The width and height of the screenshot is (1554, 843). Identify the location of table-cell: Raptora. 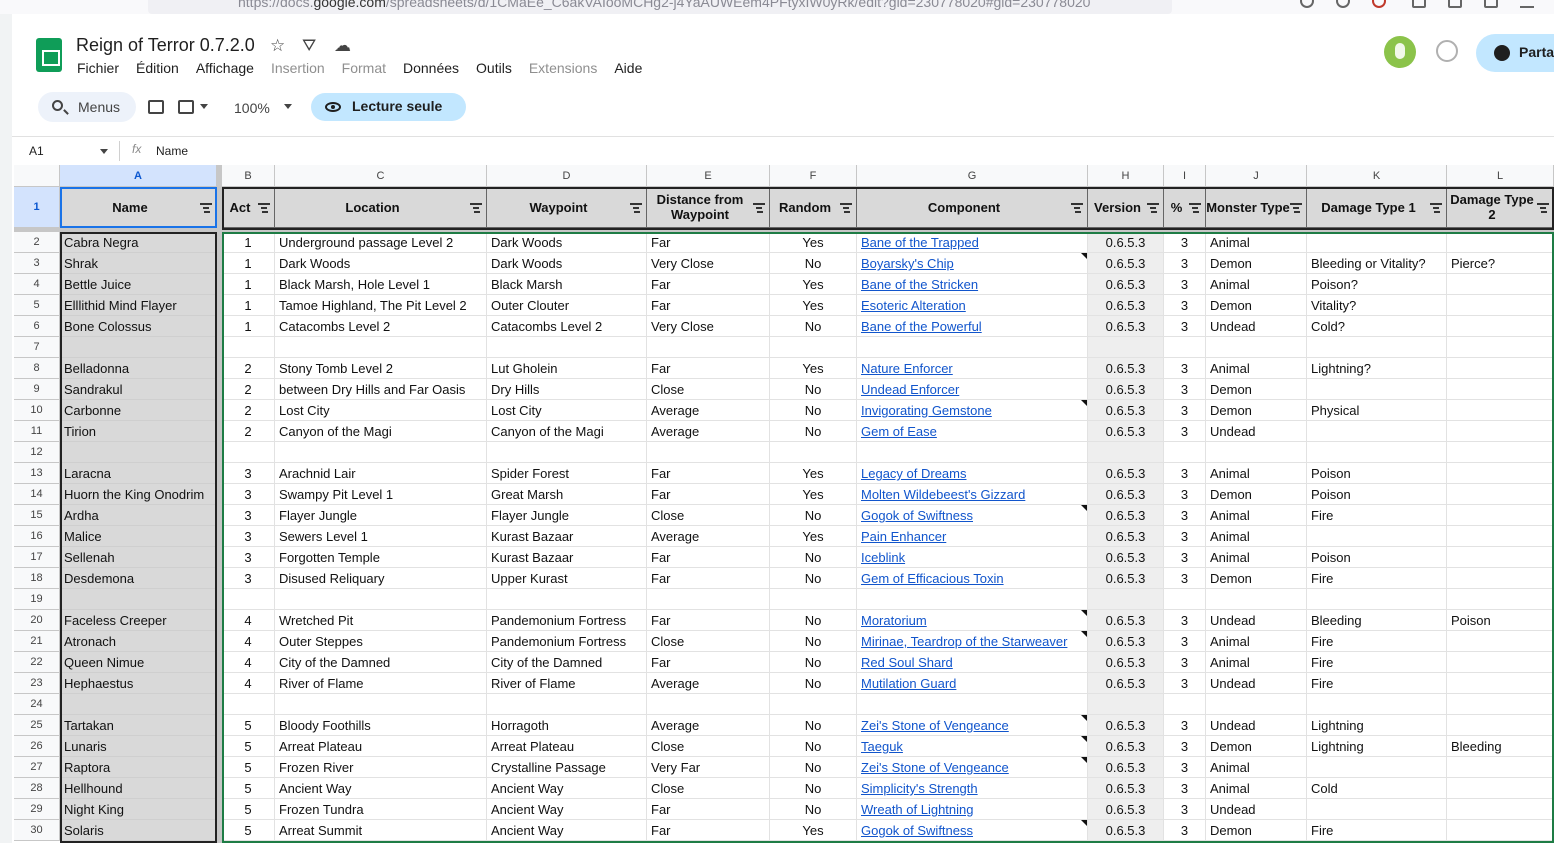
(138, 767).